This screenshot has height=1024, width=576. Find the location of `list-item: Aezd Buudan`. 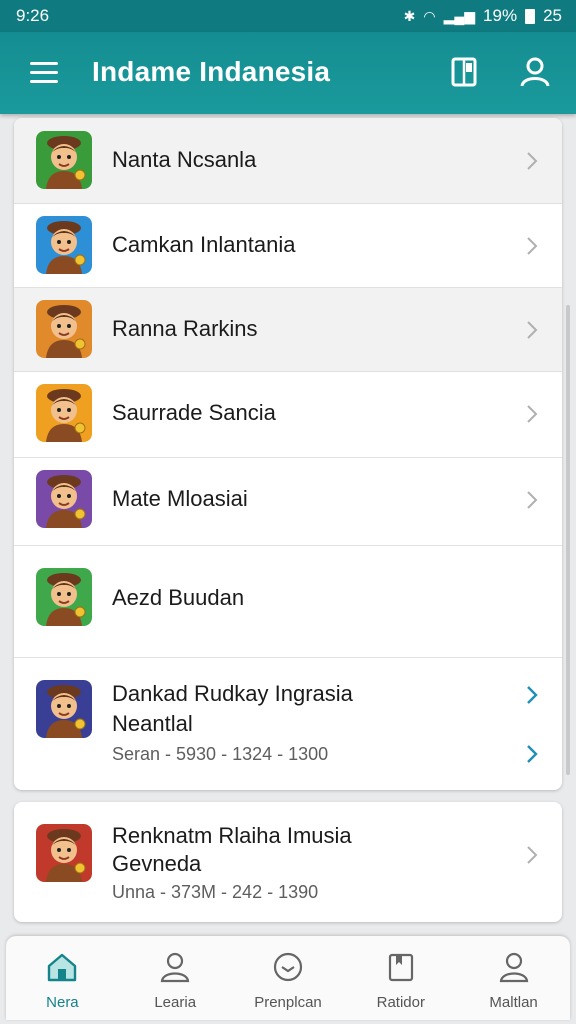

list-item: Aezd Buudan is located at coordinates (288, 602).